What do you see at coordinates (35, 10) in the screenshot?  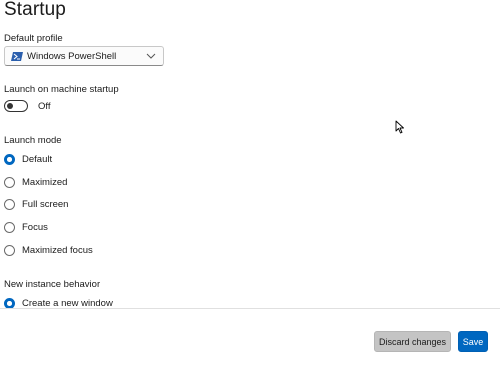 I see `page-title: Startup` at bounding box center [35, 10].